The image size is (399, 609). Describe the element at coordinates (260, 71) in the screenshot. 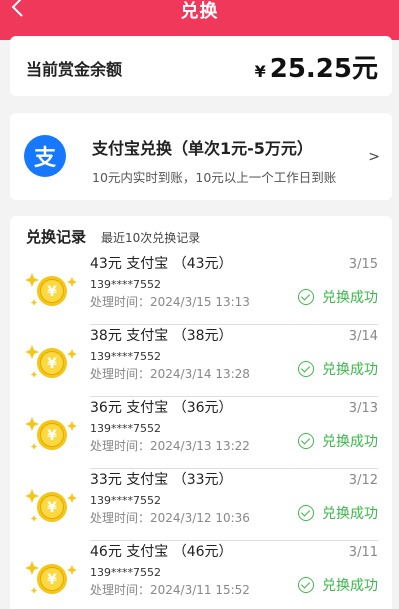

I see `currency-symbol: ¥` at that location.